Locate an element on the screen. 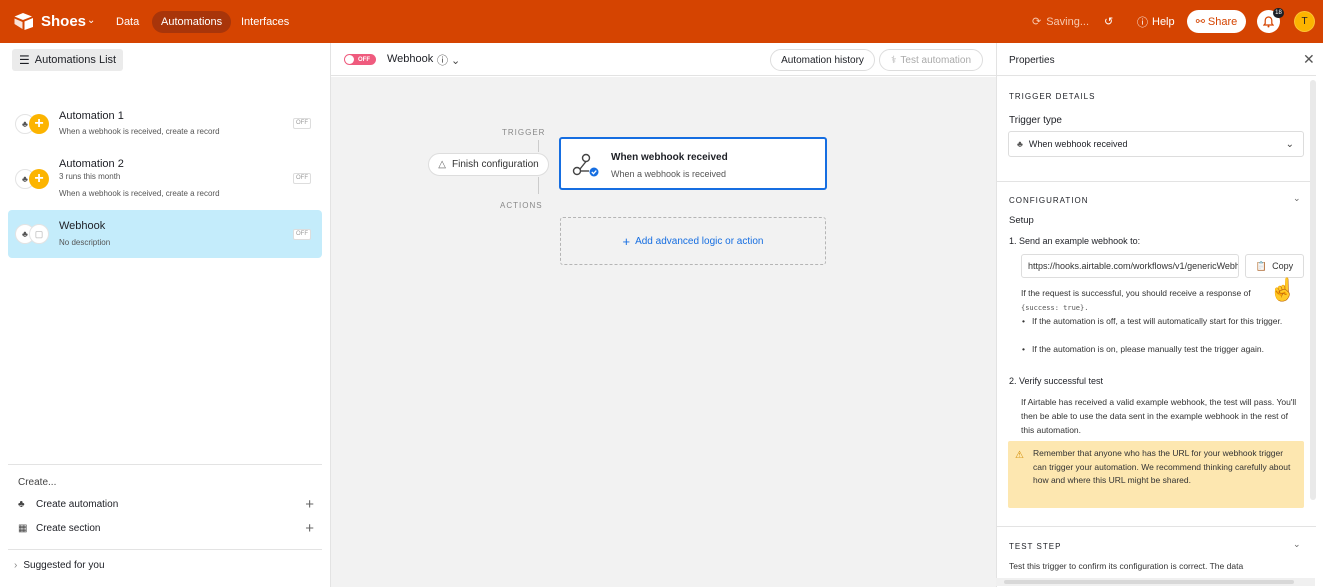 The height and width of the screenshot is (587, 1323). table-icon: ▦ is located at coordinates (23, 528).